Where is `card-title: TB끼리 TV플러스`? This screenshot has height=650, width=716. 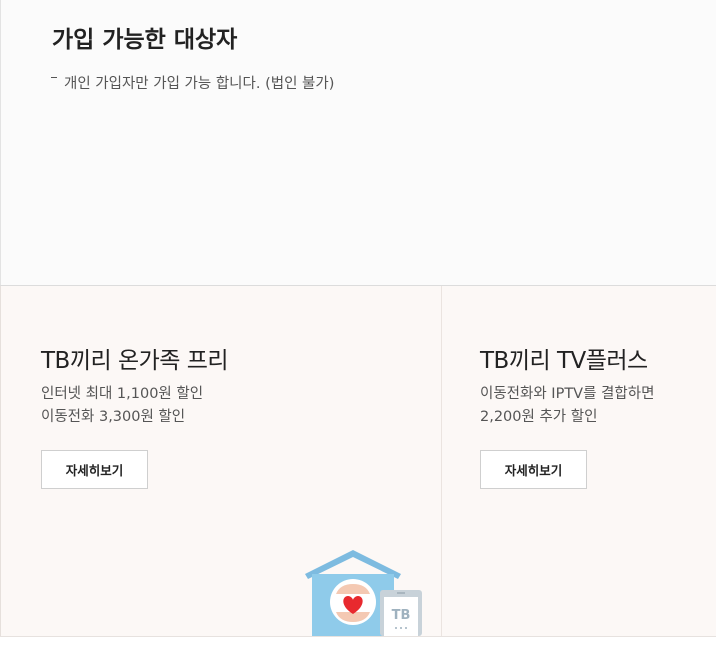 card-title: TB끼리 TV플러스 is located at coordinates (564, 361).